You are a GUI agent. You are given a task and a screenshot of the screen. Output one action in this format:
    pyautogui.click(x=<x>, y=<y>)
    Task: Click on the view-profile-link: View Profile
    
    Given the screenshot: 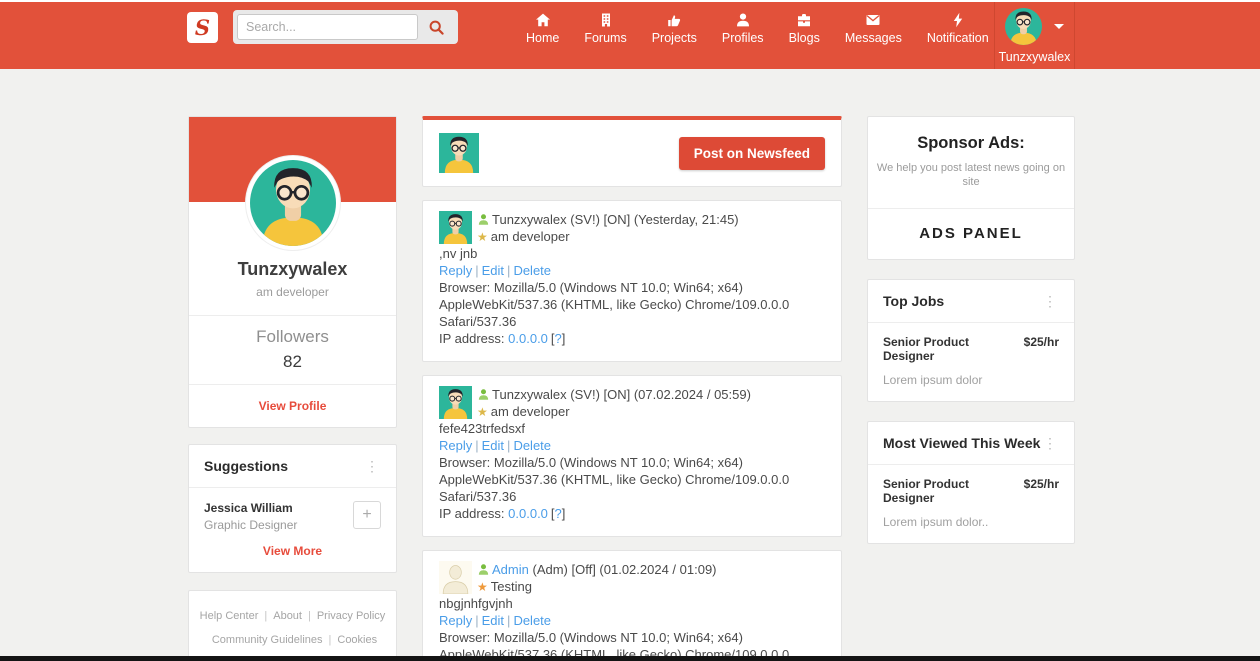 What is the action you would take?
    pyautogui.click(x=292, y=406)
    